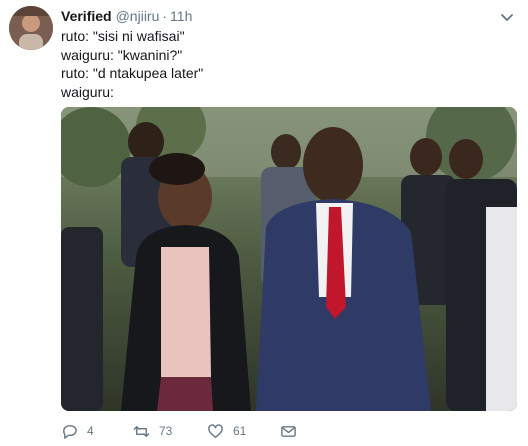  Describe the element at coordinates (123, 36) in the screenshot. I see `tweet-line: ruto: "sisi ni wafisai"` at that location.